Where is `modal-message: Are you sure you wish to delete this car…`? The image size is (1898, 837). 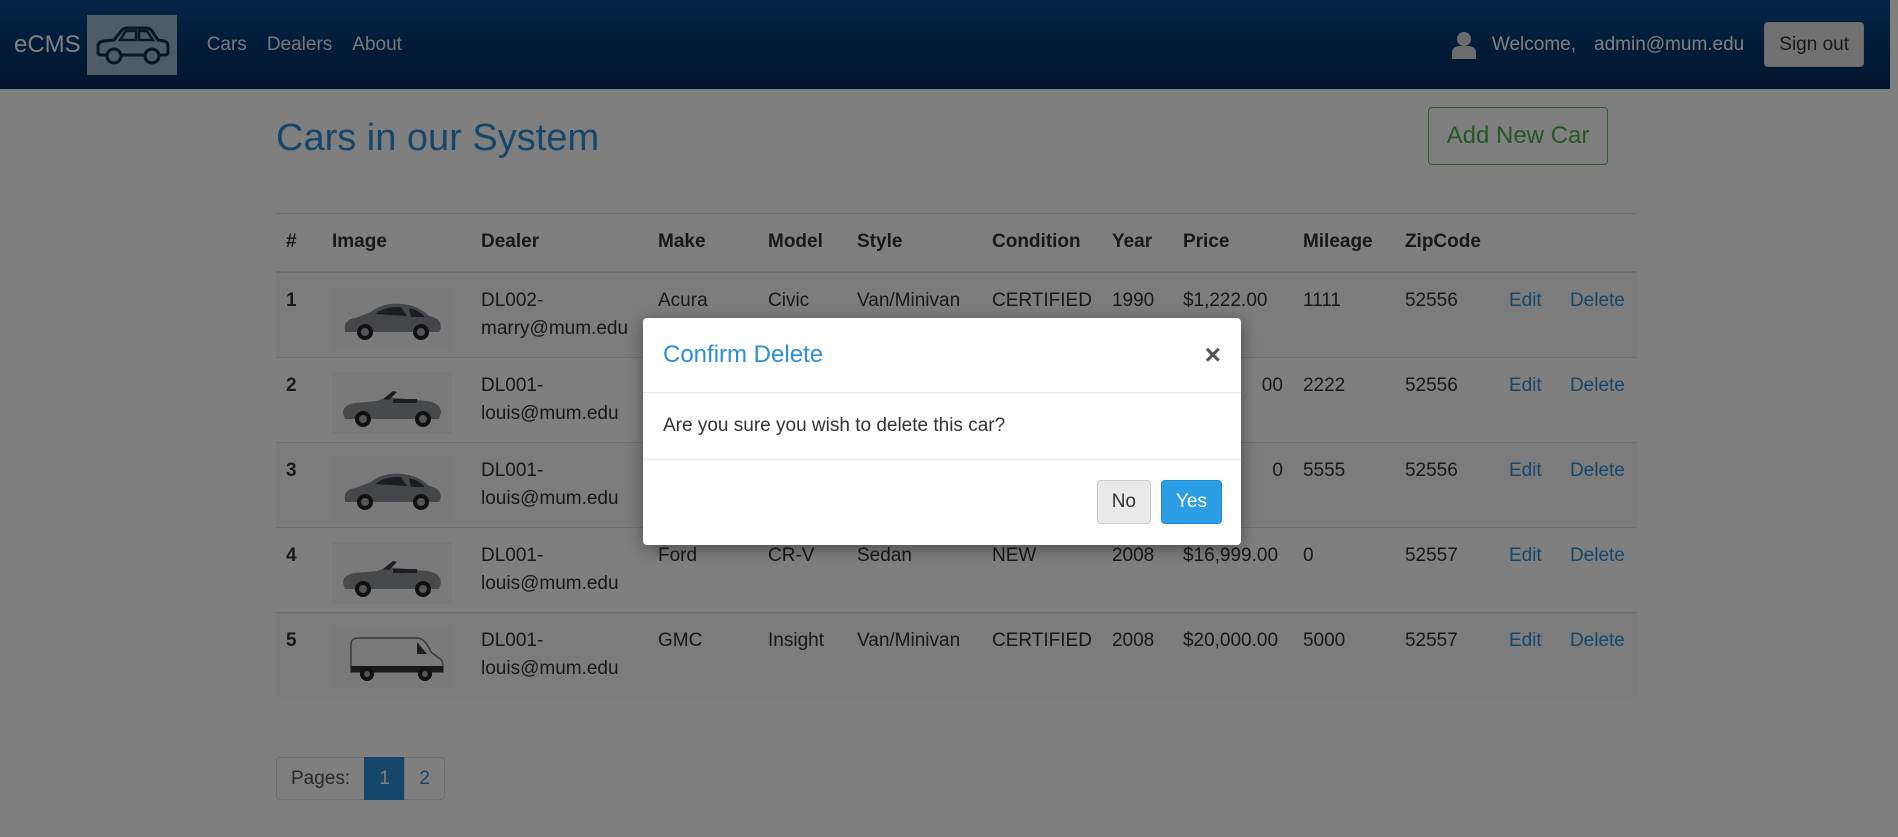
modal-message: Are you sure you wish to delete this car… is located at coordinates (834, 425).